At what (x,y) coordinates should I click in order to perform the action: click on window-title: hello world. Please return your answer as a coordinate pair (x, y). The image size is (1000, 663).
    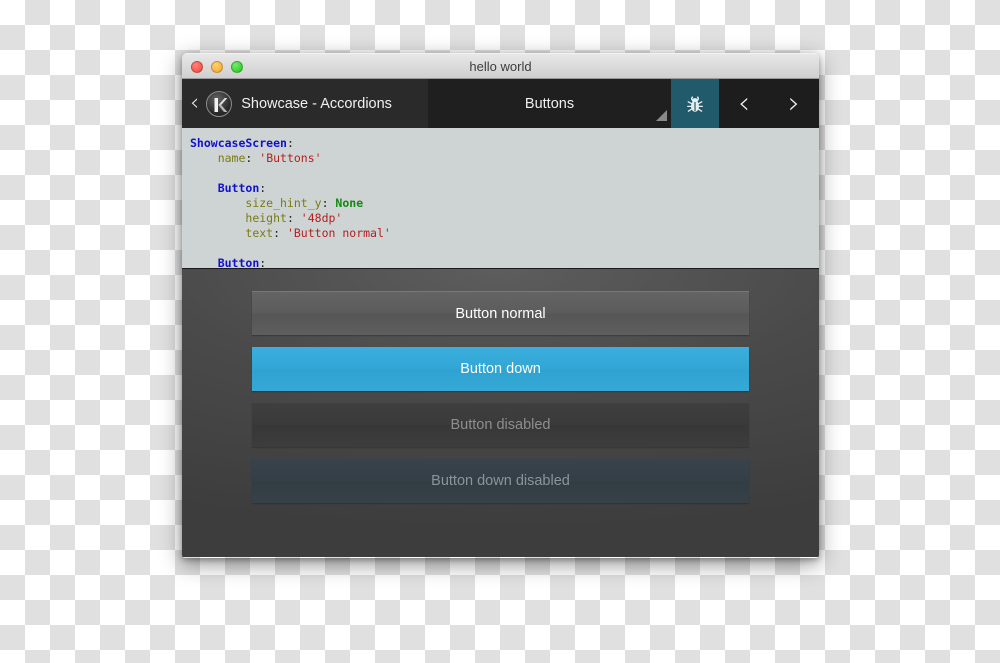
    Looking at the image, I should click on (500, 66).